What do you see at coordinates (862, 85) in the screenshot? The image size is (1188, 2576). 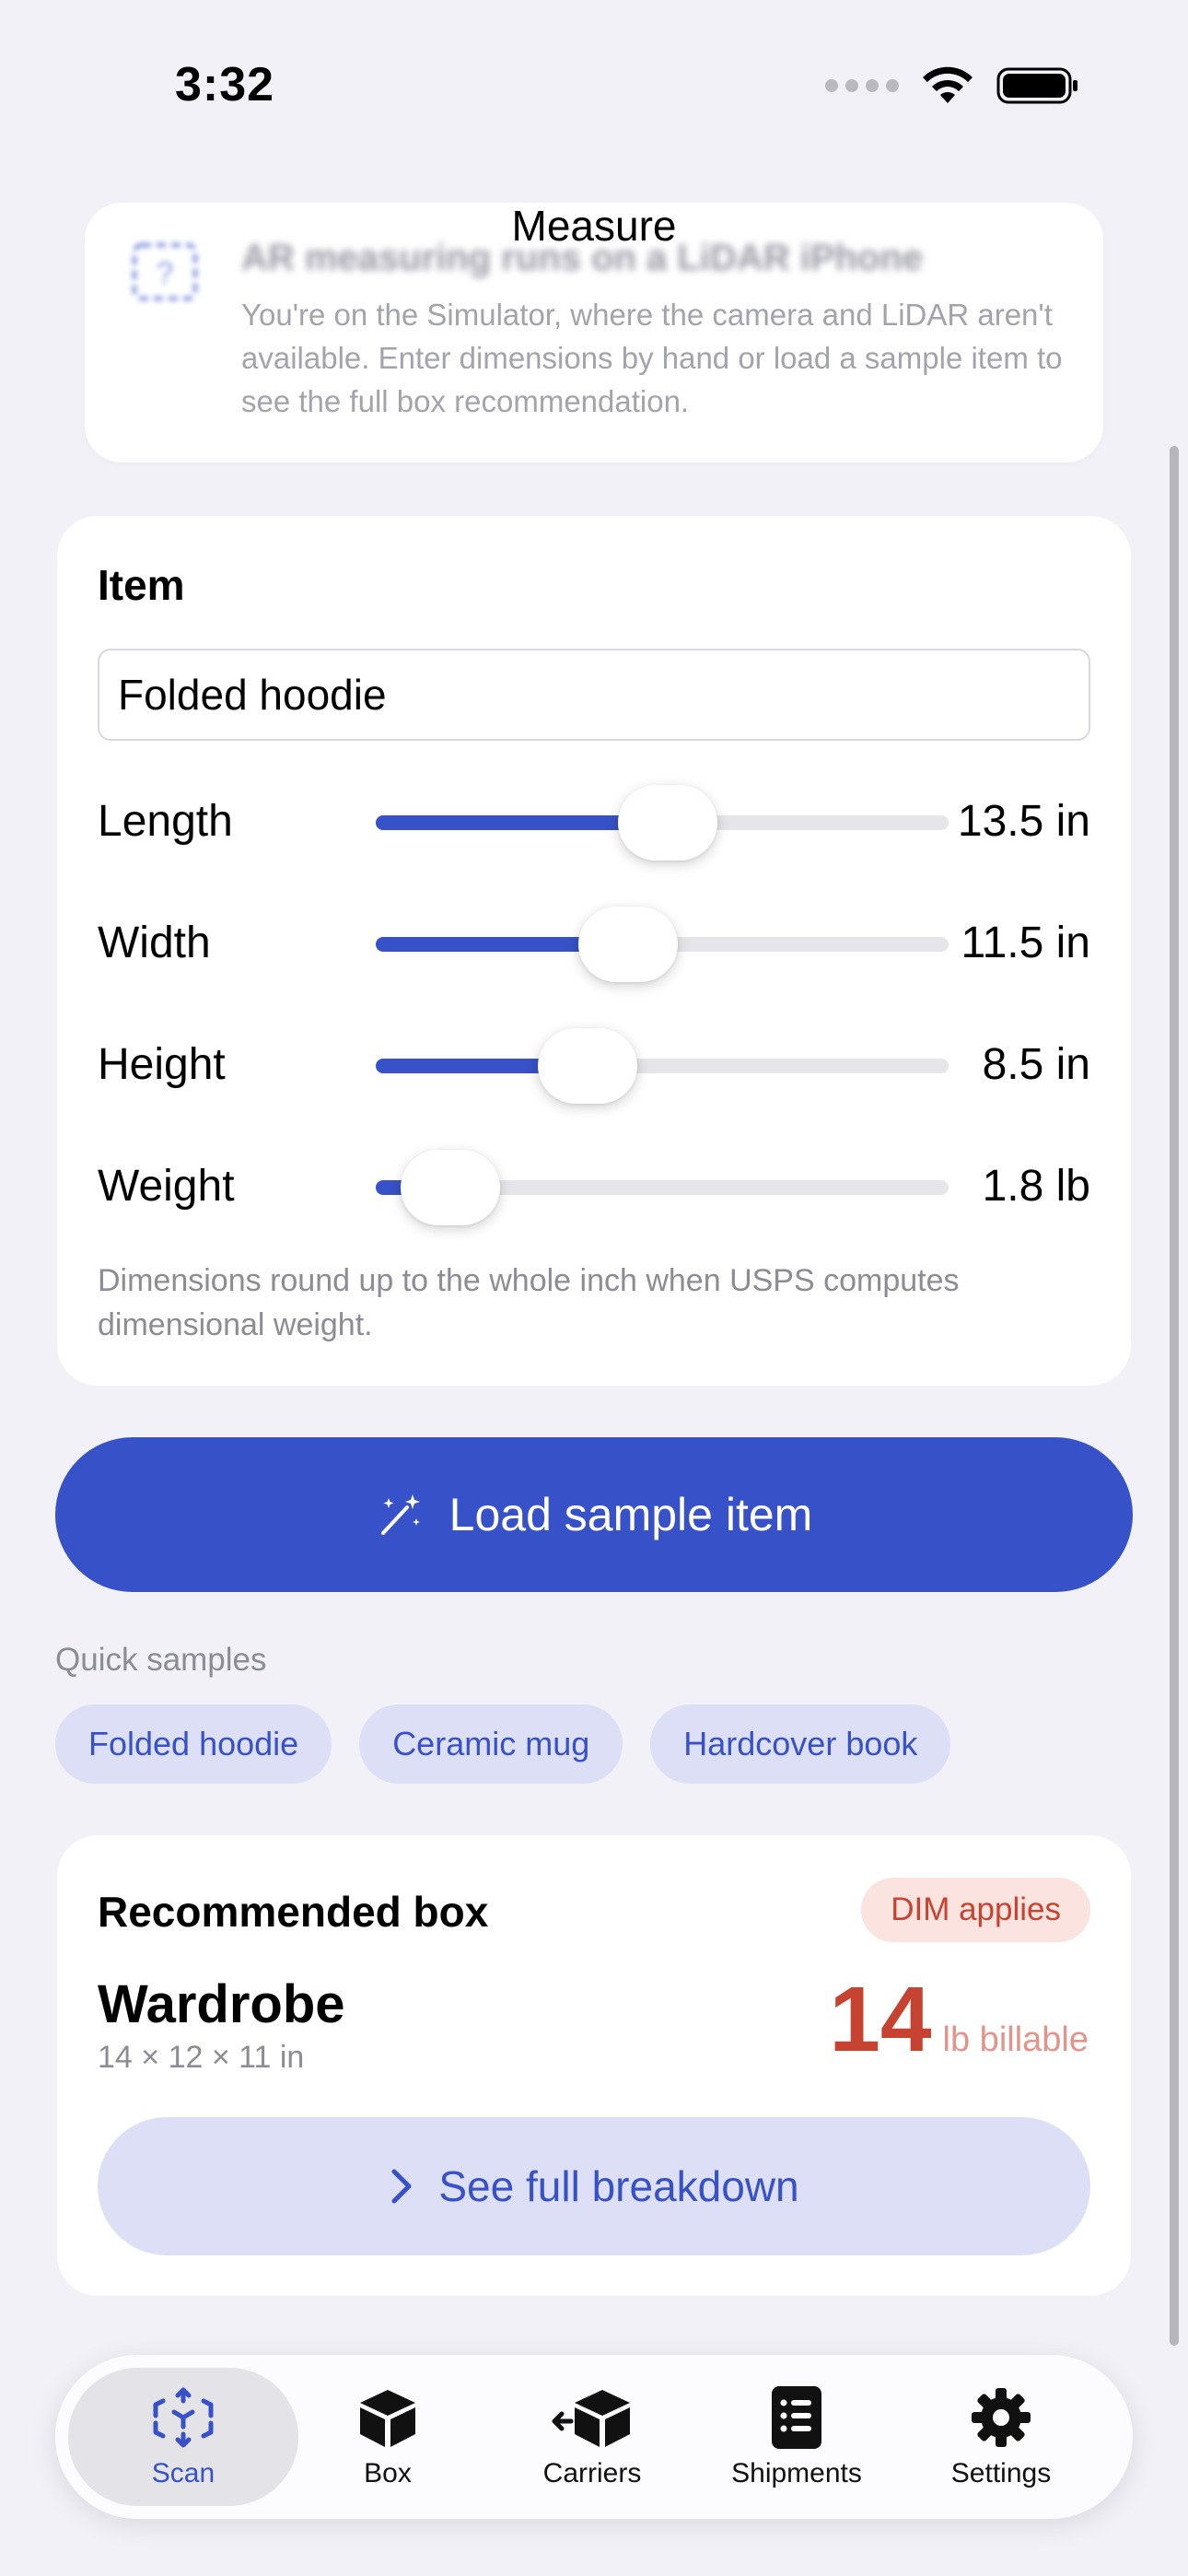 I see `cellular-signal-icon` at bounding box center [862, 85].